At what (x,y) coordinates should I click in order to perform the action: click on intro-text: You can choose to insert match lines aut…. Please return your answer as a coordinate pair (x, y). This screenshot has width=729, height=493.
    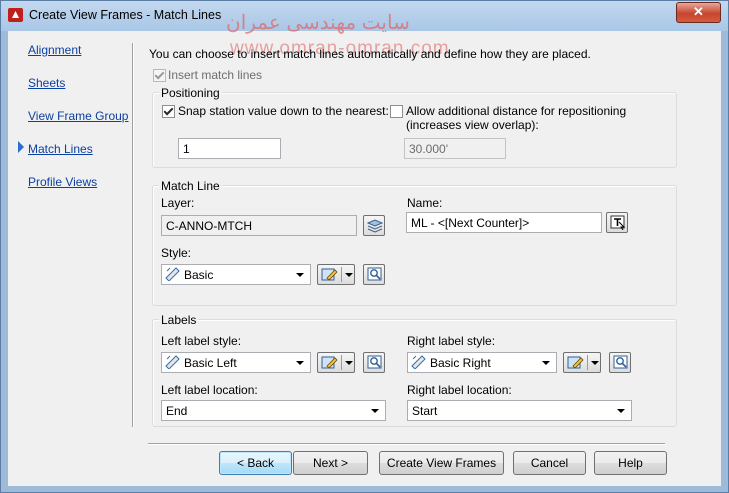
    Looking at the image, I should click on (370, 54).